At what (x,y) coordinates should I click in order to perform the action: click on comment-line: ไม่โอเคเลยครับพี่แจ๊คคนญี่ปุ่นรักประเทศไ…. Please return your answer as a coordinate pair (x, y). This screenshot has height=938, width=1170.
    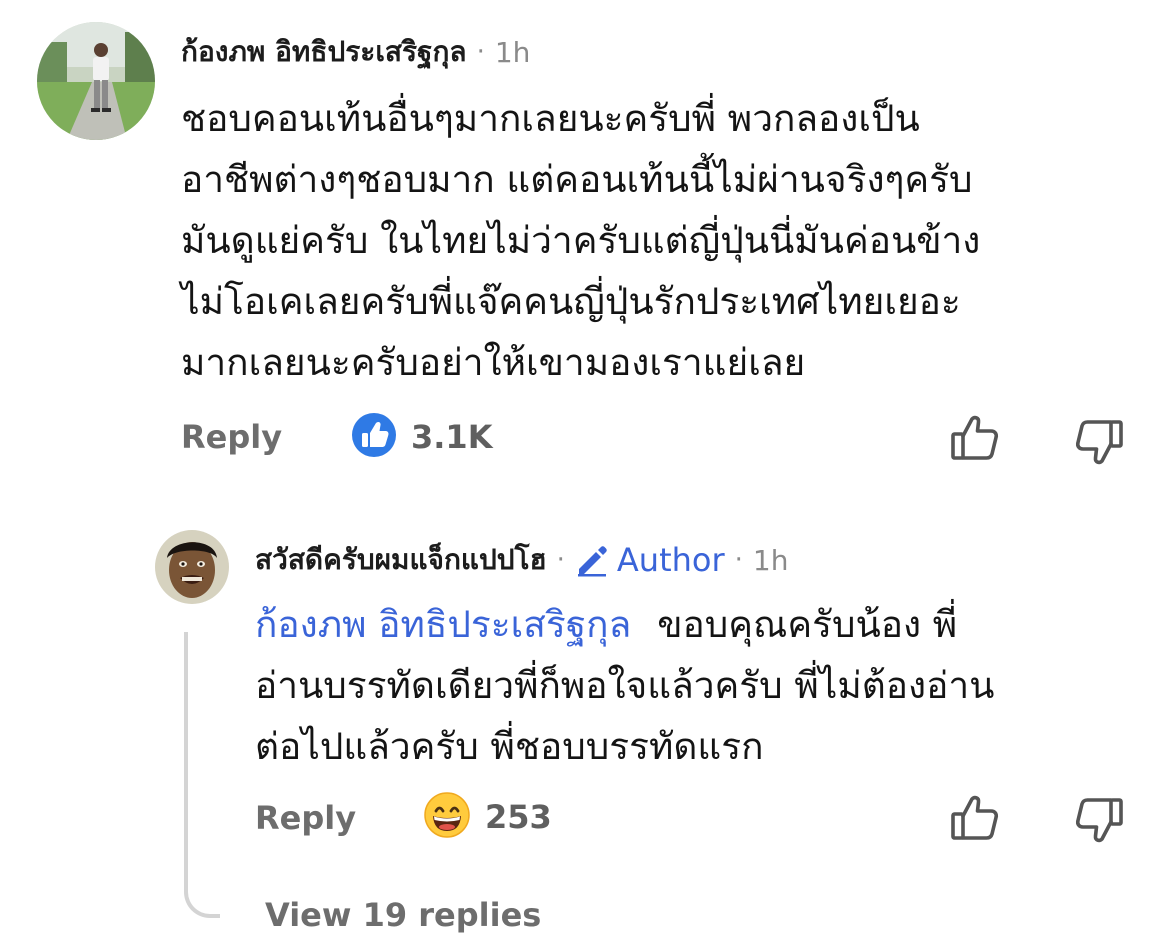
    Looking at the image, I should click on (571, 301).